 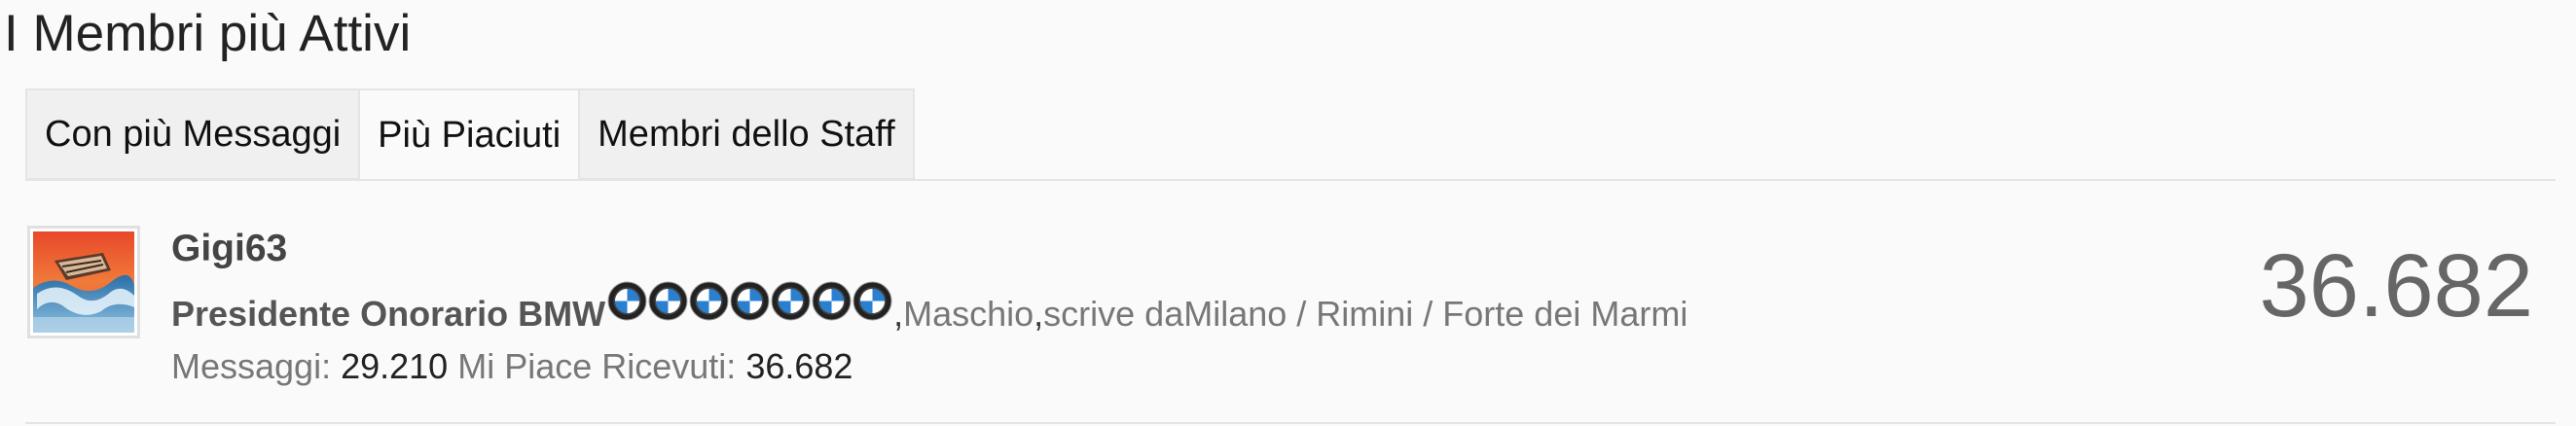 I want to click on member-location: Milano / Rimini / Forte dei Marmi, so click(x=1435, y=314).